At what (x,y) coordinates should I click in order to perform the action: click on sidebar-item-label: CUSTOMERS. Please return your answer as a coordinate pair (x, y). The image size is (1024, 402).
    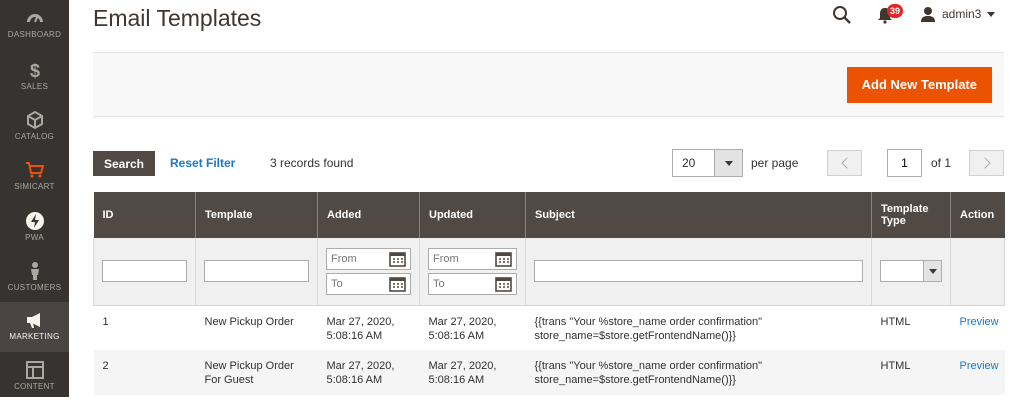
    Looking at the image, I should click on (34, 287).